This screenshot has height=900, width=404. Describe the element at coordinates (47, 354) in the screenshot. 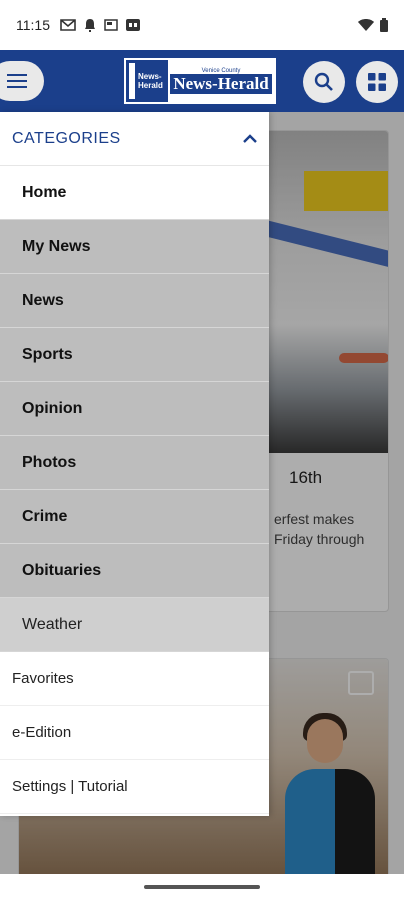

I see `category-label: Sports` at that location.